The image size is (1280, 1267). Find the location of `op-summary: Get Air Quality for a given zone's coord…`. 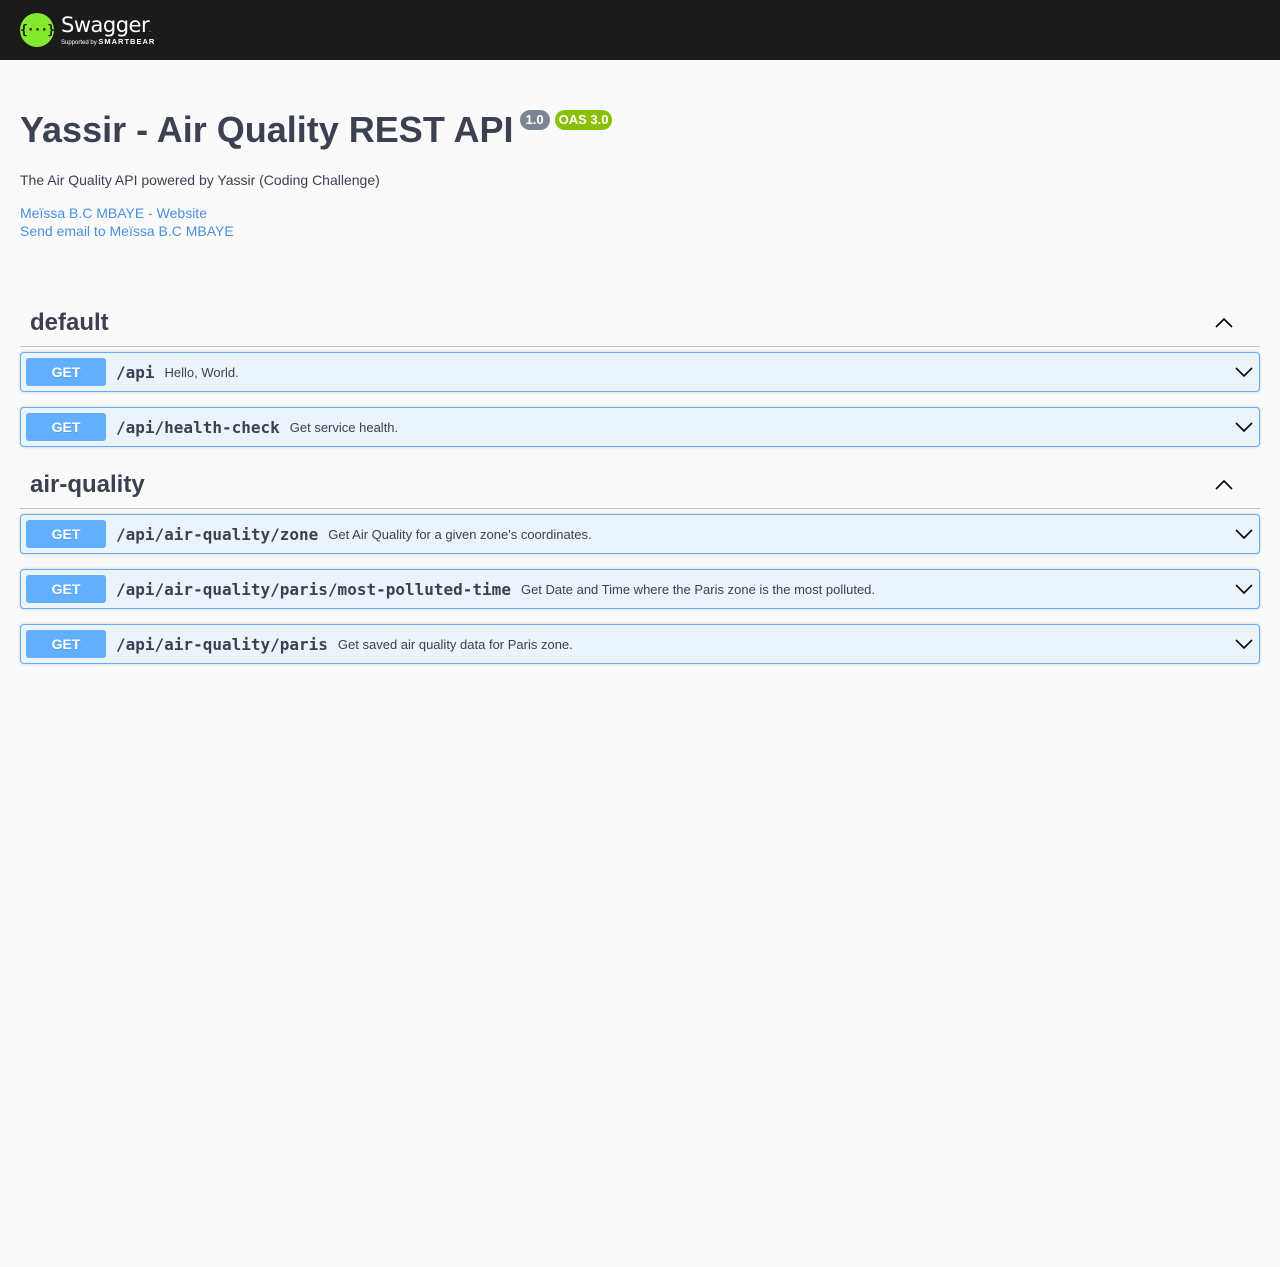

op-summary: Get Air Quality for a given zone's coord… is located at coordinates (460, 534).